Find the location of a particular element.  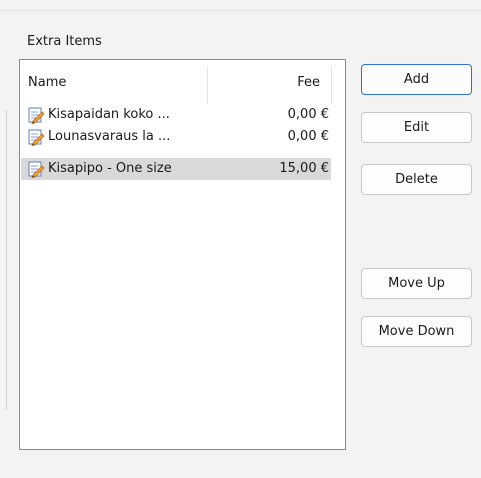

edit-button: Edit is located at coordinates (416, 127).